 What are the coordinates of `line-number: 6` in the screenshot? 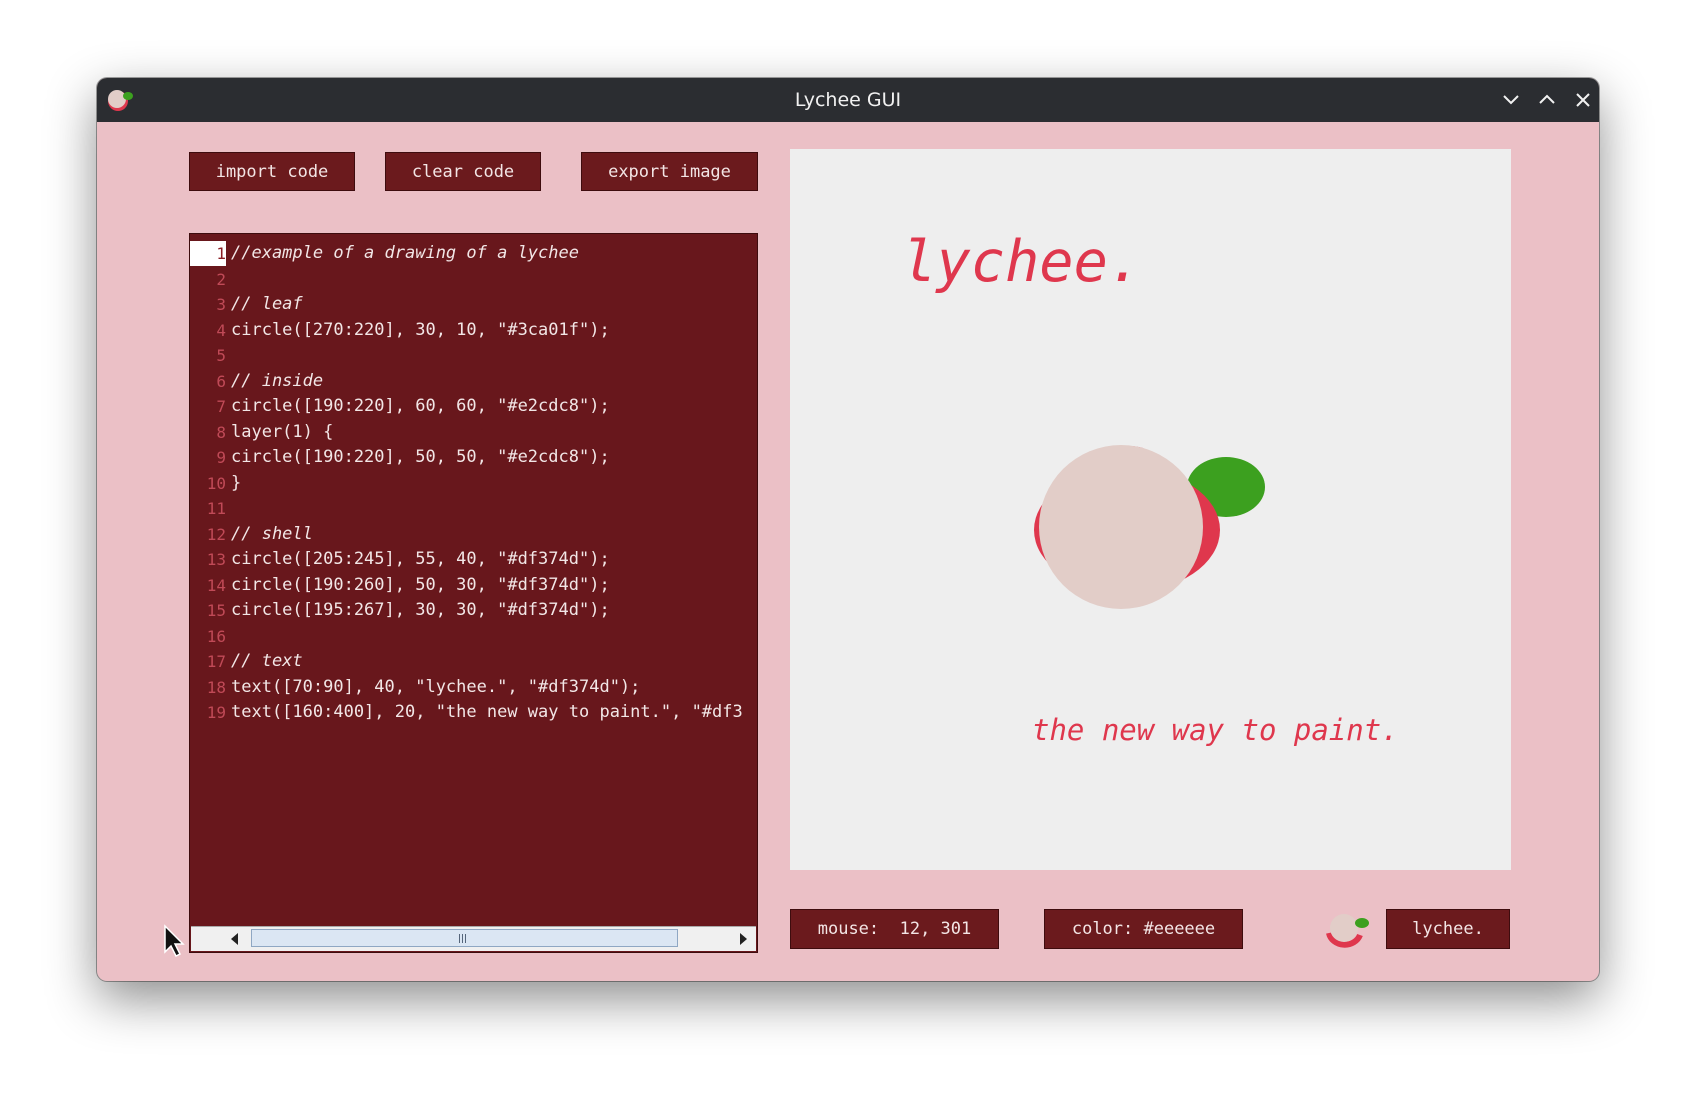 It's located at (221, 381).